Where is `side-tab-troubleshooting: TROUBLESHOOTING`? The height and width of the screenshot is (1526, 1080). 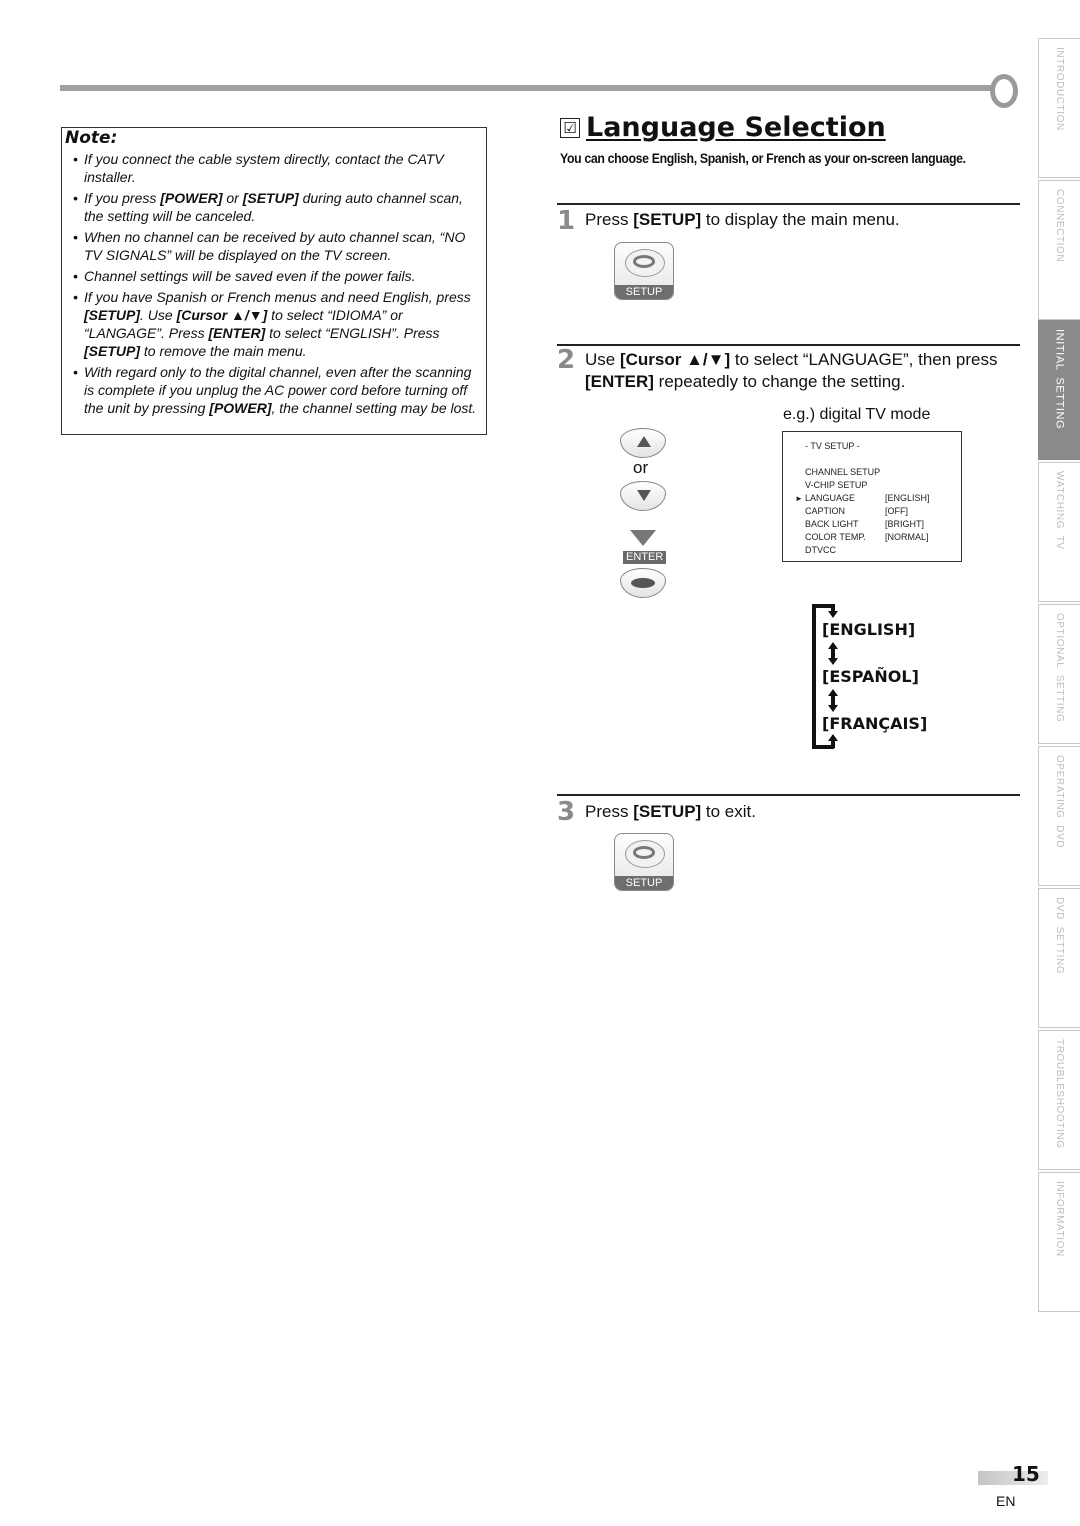
side-tab-troubleshooting: TROUBLESHOOTING is located at coordinates (1059, 1100).